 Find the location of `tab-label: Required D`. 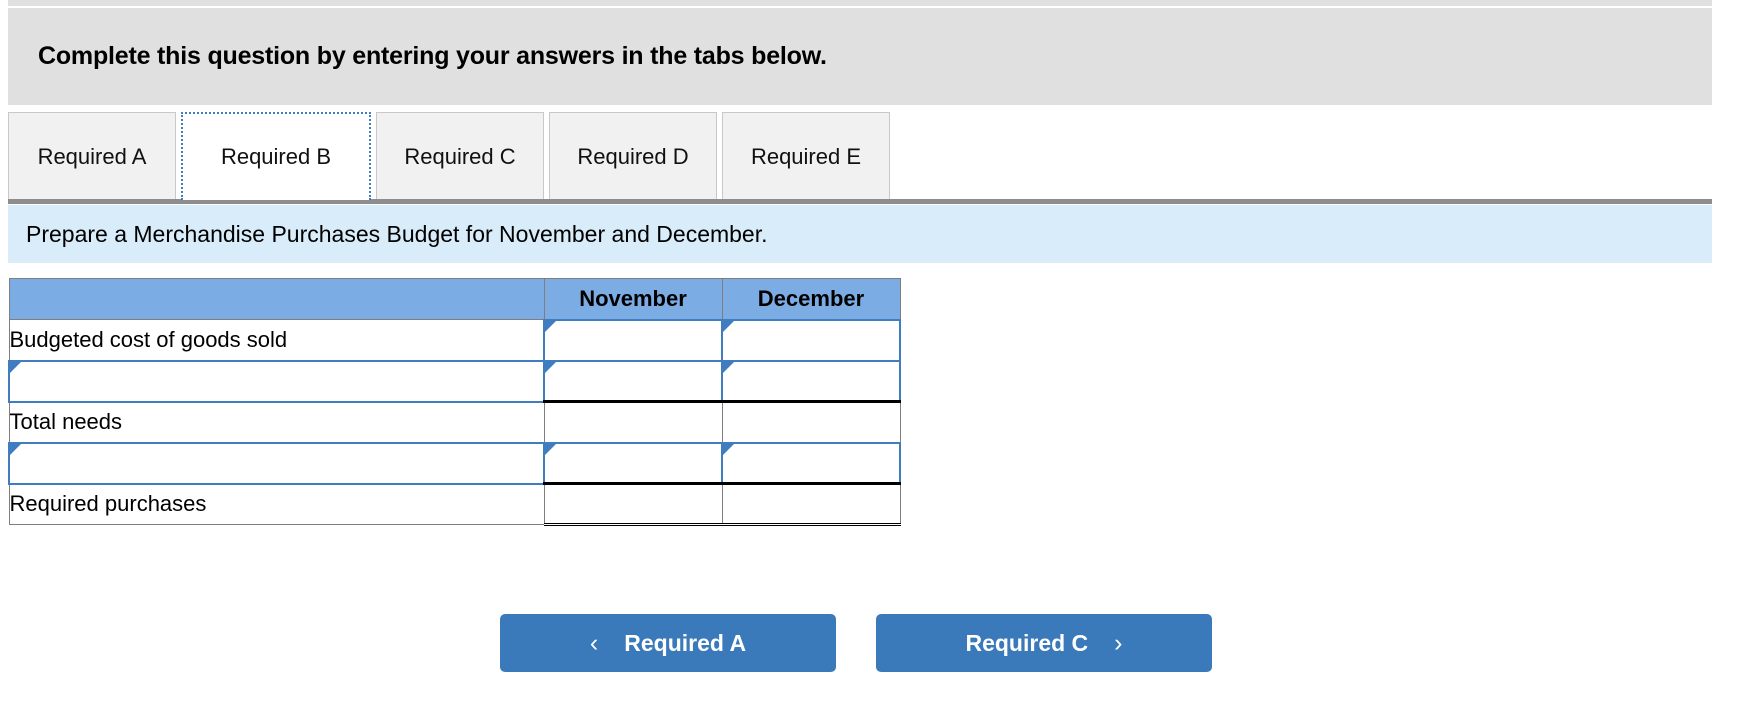

tab-label: Required D is located at coordinates (633, 156).